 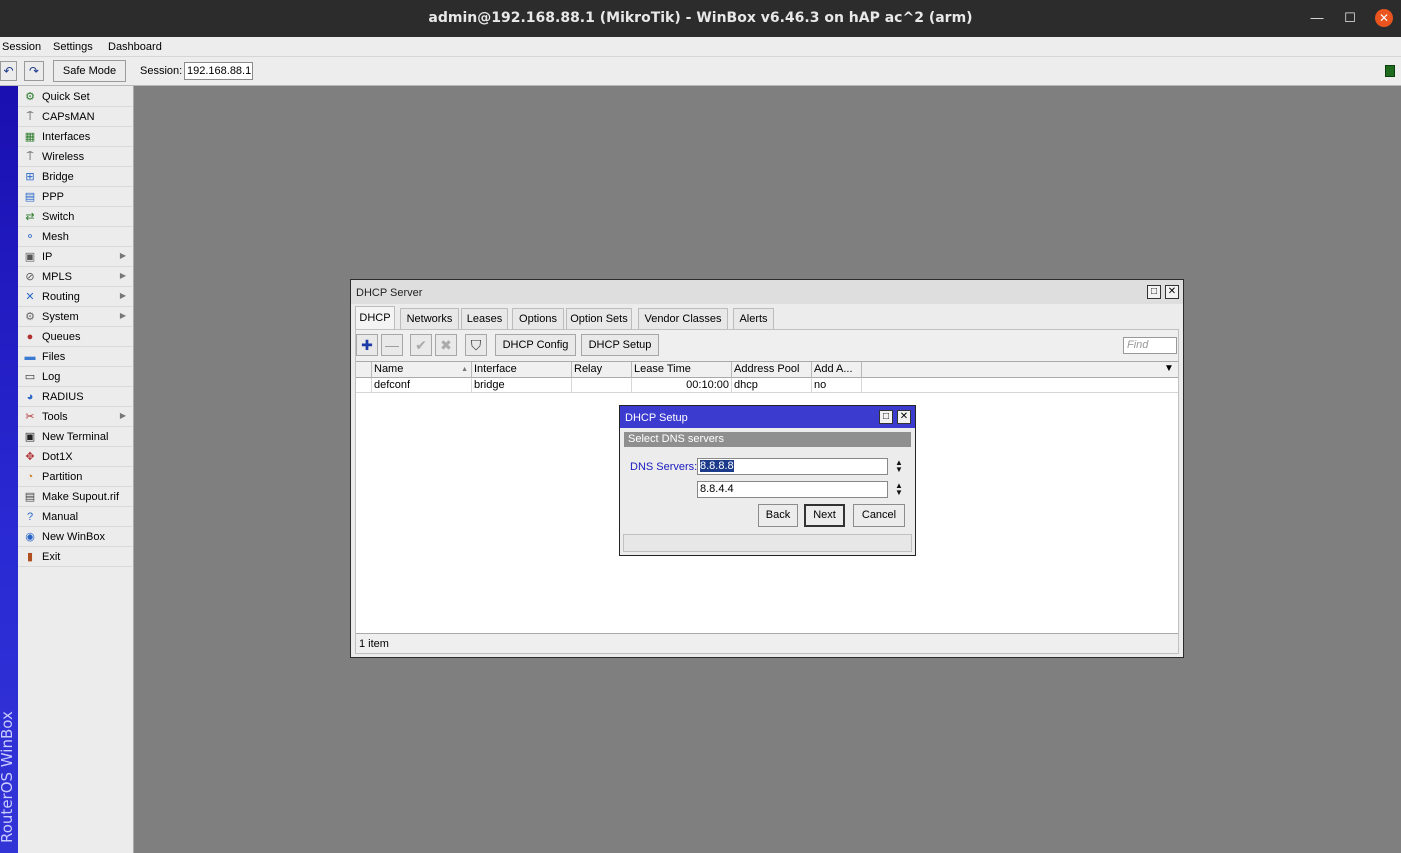 I want to click on add-icon: ✚, so click(x=367, y=345).